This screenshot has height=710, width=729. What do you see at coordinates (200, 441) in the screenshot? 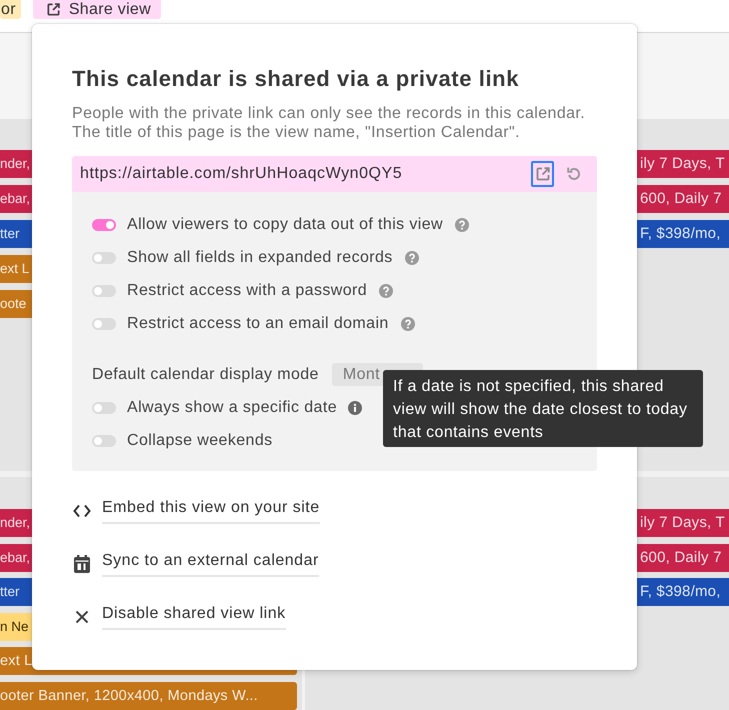
I see `option-label: Collapse weekends` at bounding box center [200, 441].